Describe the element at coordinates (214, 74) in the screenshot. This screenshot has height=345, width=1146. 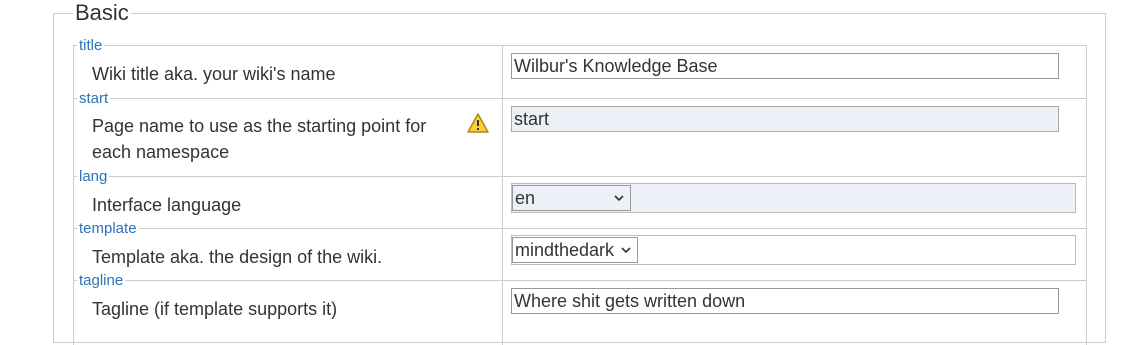
I see `setting-description: Wiki title aka. your wiki's name` at that location.